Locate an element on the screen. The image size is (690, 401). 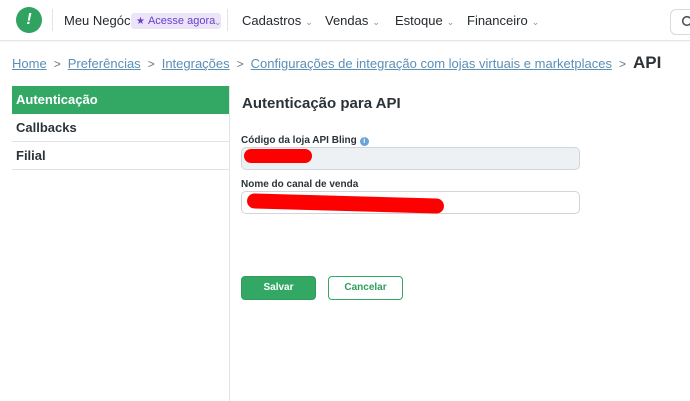
nav-label: Cadastros is located at coordinates (272, 20).